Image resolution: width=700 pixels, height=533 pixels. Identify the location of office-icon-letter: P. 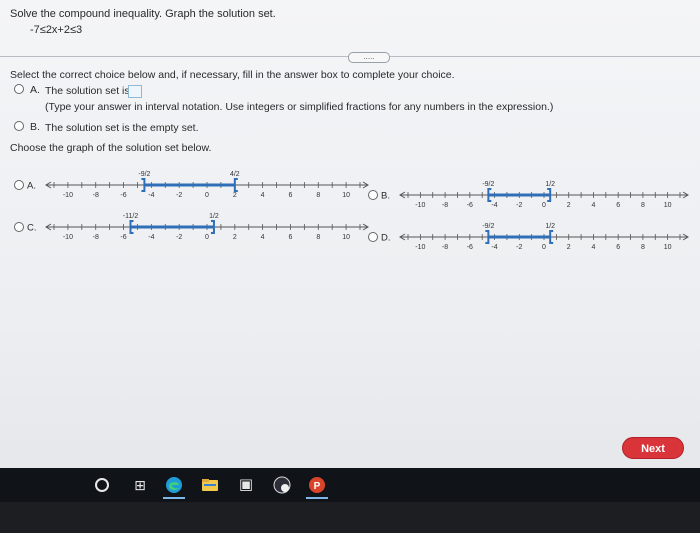
(317, 486).